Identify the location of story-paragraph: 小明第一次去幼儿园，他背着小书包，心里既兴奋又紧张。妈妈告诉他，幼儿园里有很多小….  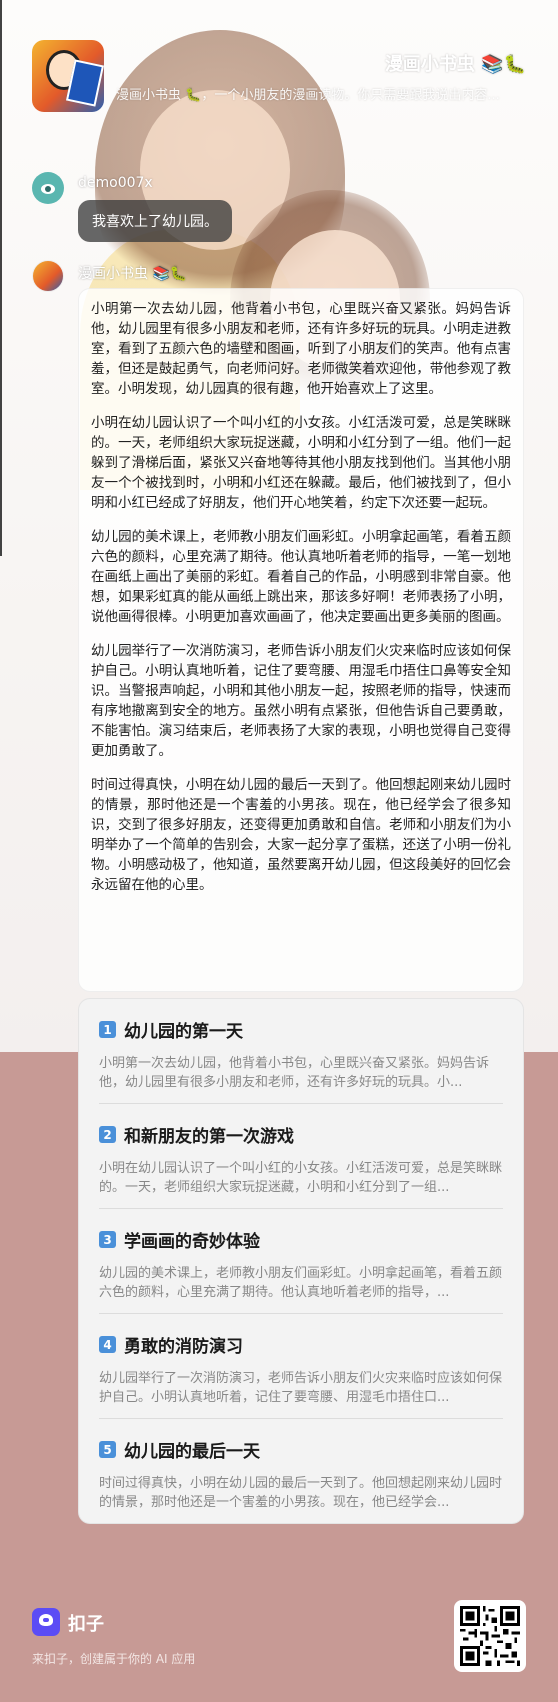
(301, 349).